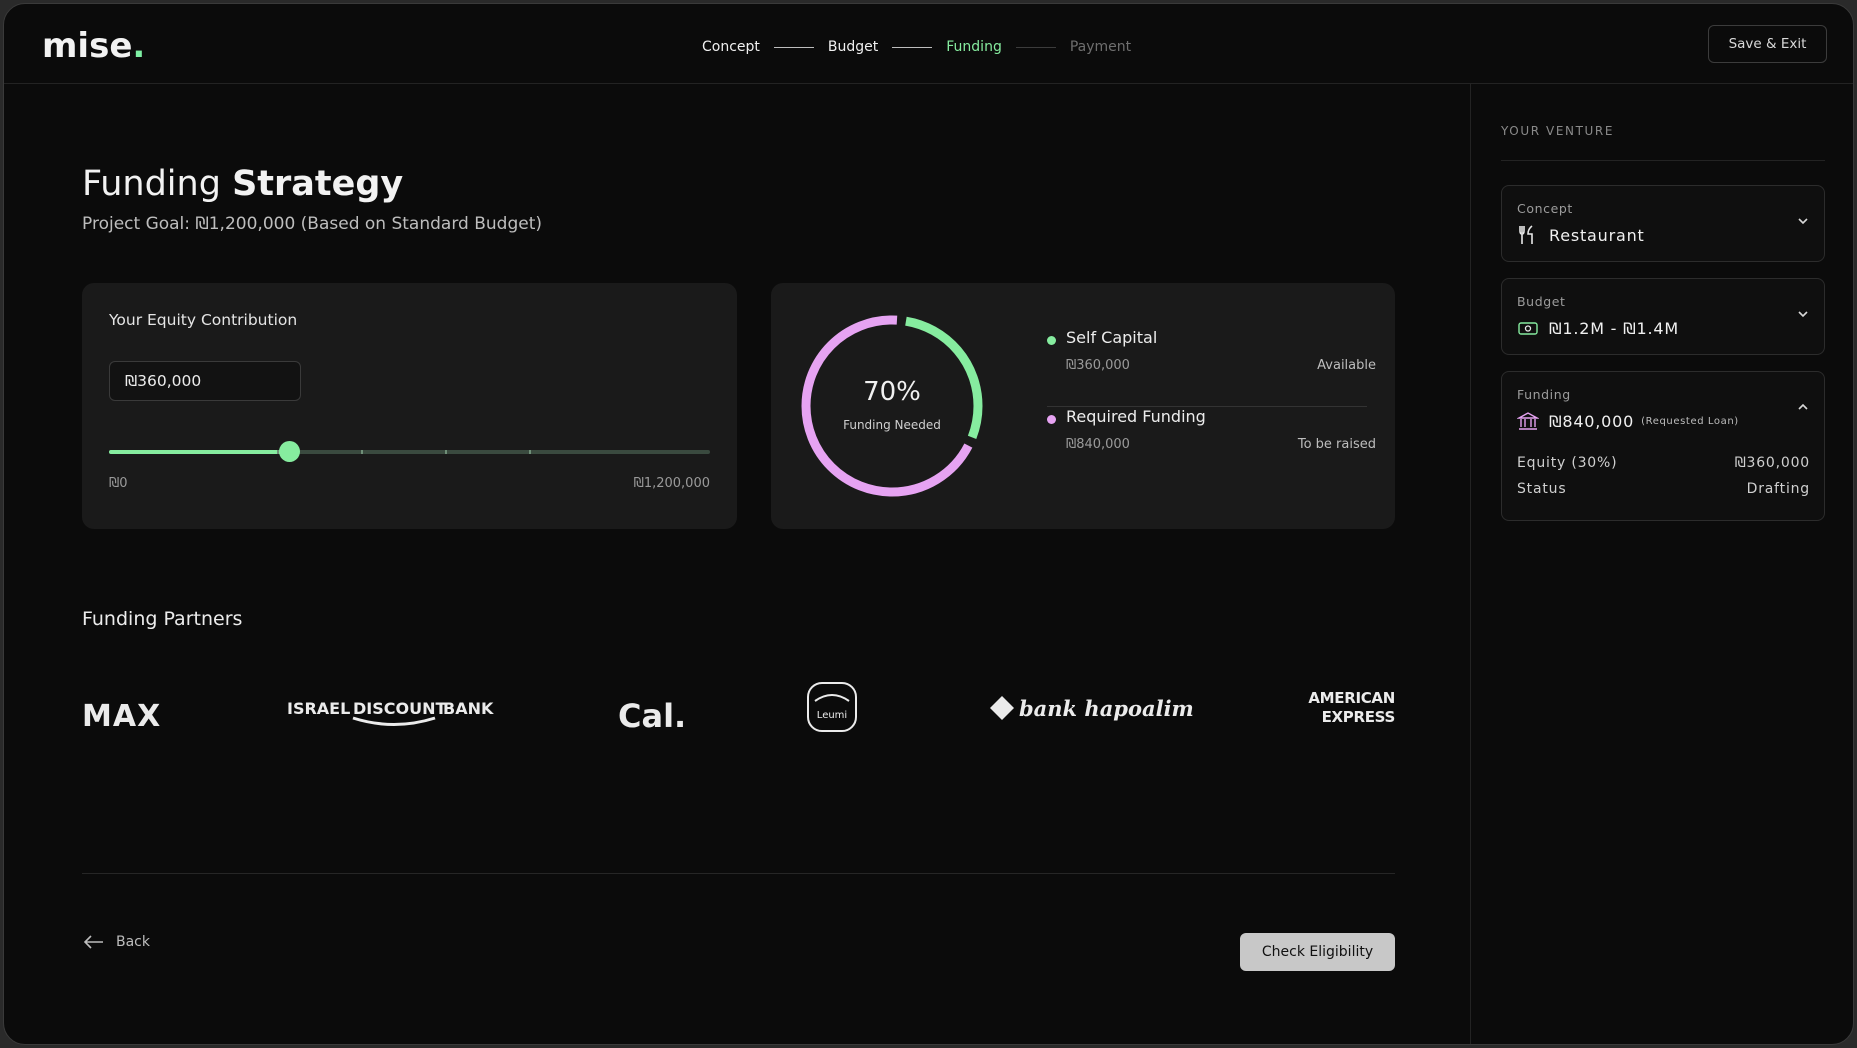 The image size is (1857, 1048). What do you see at coordinates (1558, 131) in the screenshot?
I see `sidebar-heading: YOUR VENTURE` at bounding box center [1558, 131].